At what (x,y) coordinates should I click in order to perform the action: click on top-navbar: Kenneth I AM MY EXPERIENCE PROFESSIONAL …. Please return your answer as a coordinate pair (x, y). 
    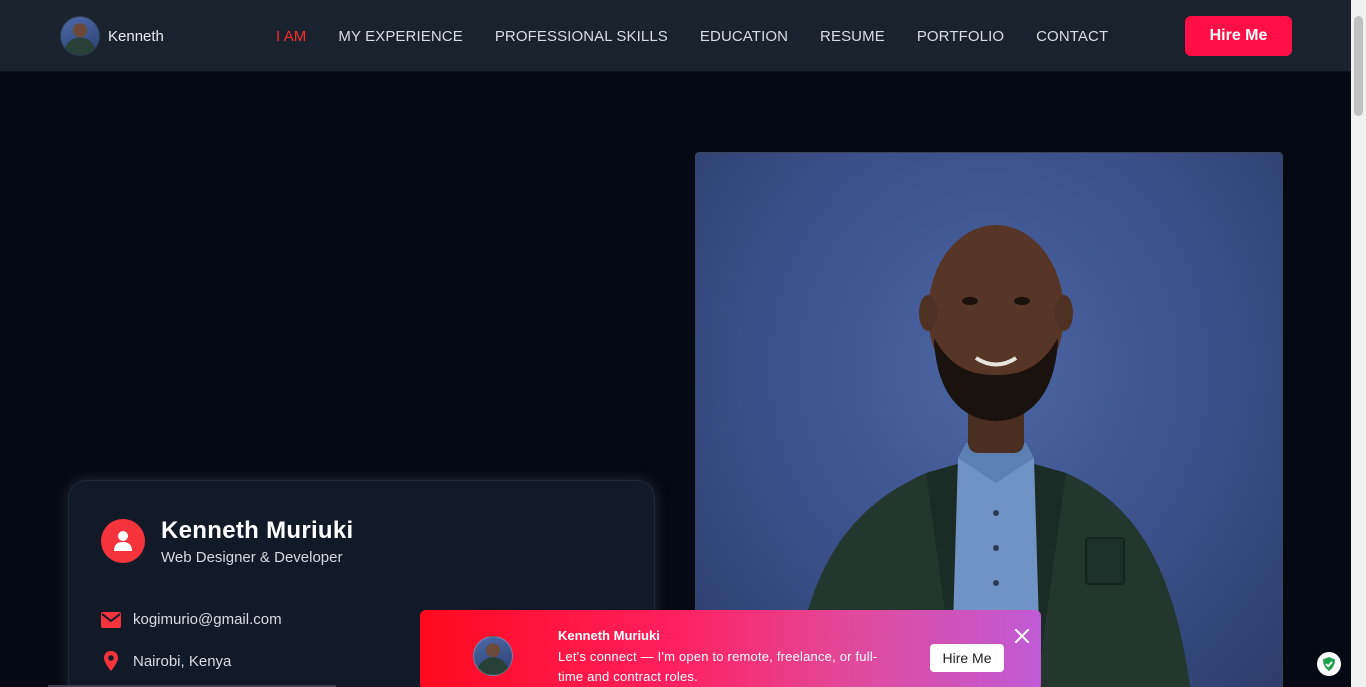
    Looking at the image, I should click on (675, 36).